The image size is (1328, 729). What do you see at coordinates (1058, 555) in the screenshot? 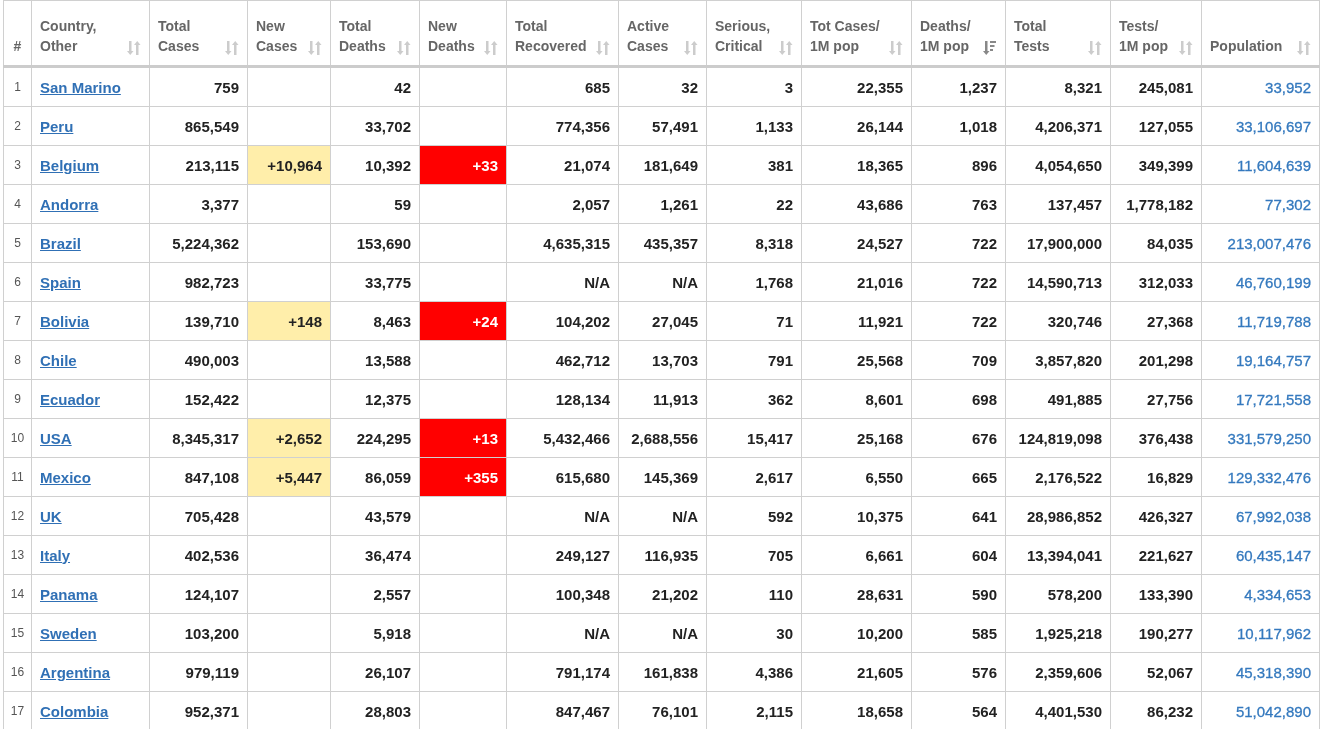
I see `table-cell: 13,394,041` at bounding box center [1058, 555].